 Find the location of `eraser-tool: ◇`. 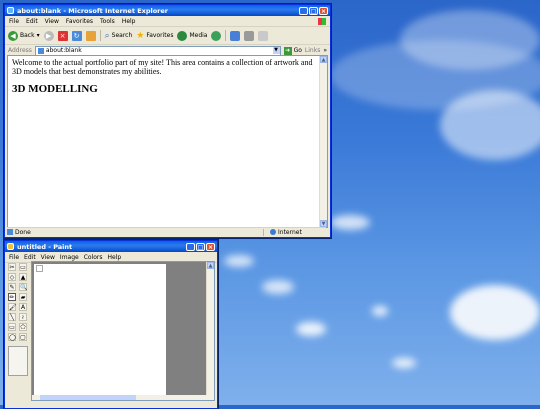

eraser-tool: ◇ is located at coordinates (12, 277).